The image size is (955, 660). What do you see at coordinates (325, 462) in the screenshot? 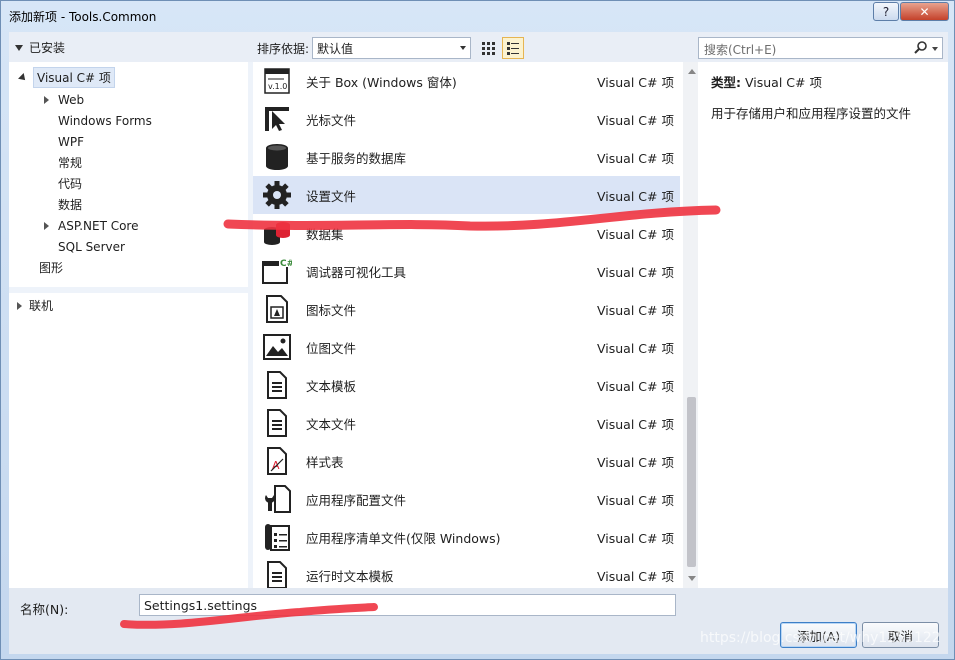
I see `item-name: 样式表` at bounding box center [325, 462].